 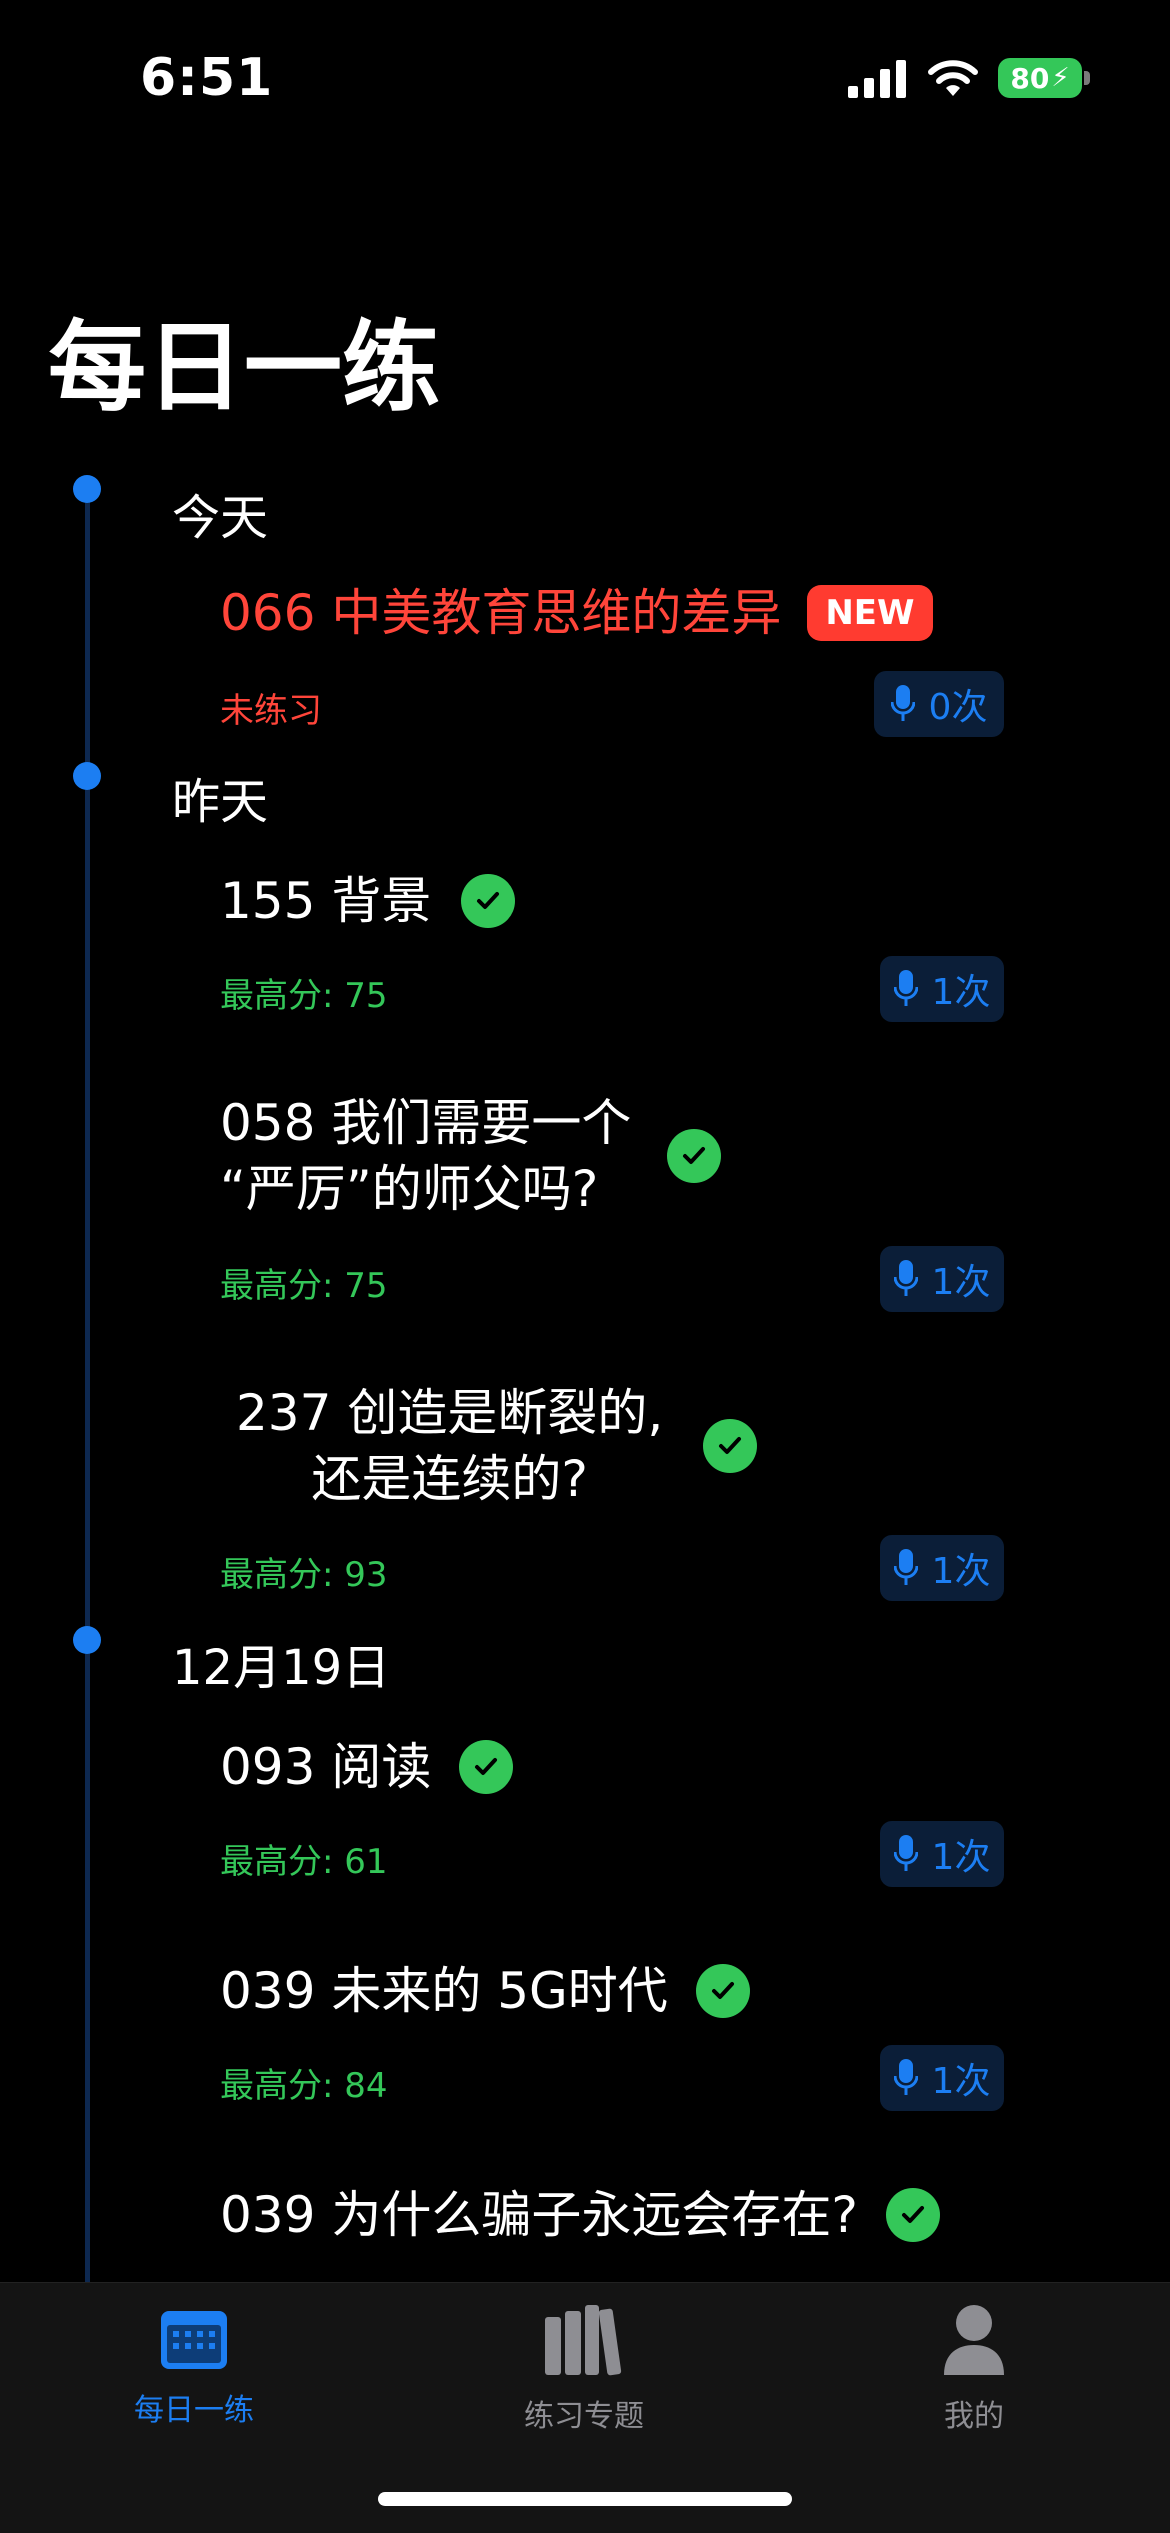 I want to click on list-item: 039 为什么骗子永远会存在?, so click(x=580, y=2215).